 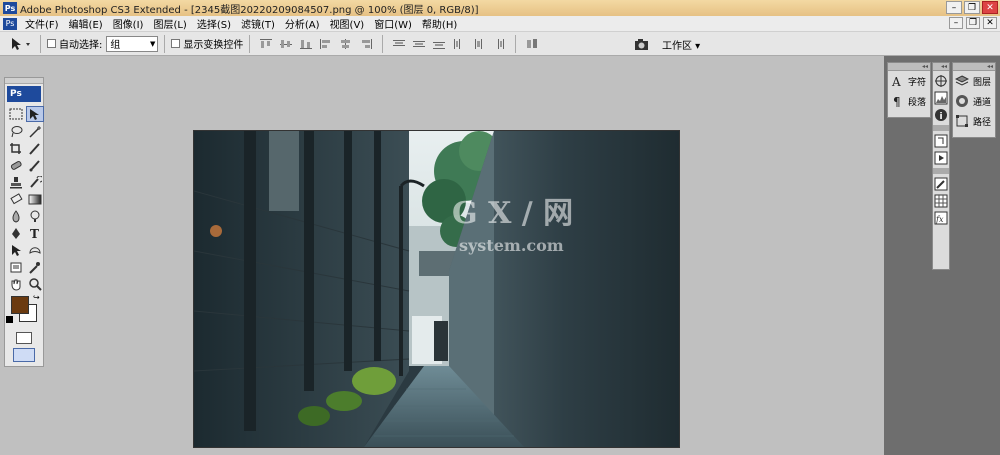 What do you see at coordinates (962, 81) in the screenshot?
I see `layers-icon` at bounding box center [962, 81].